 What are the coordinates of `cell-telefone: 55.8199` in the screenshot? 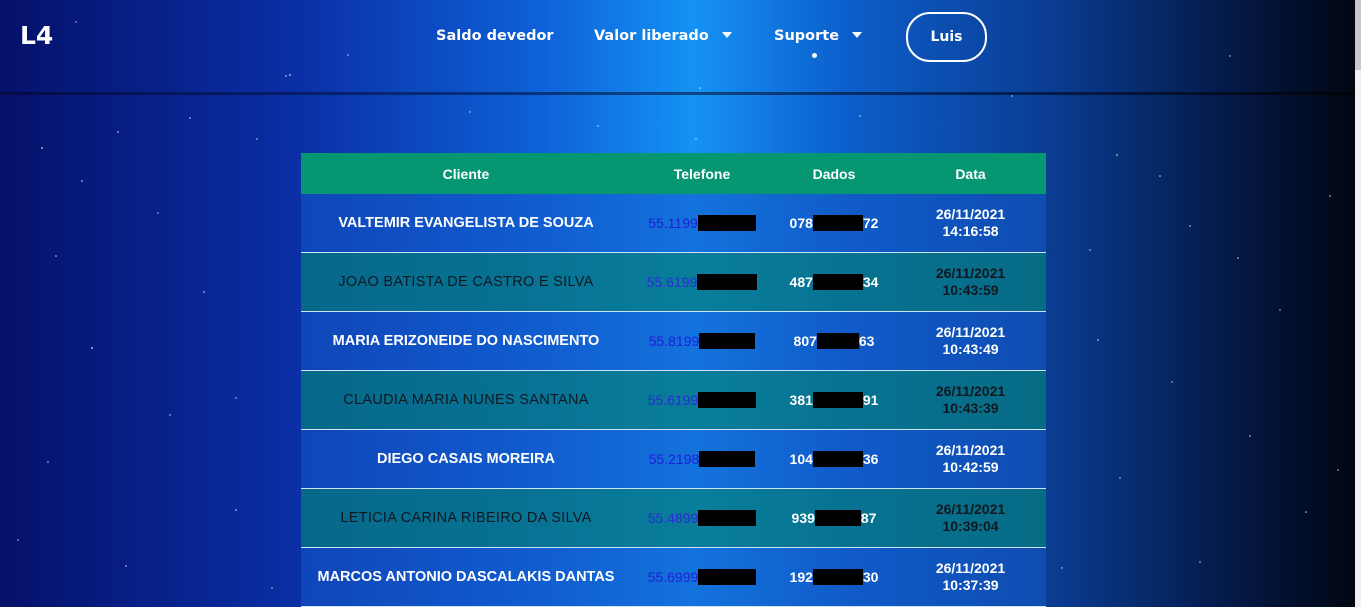 It's located at (702, 341).